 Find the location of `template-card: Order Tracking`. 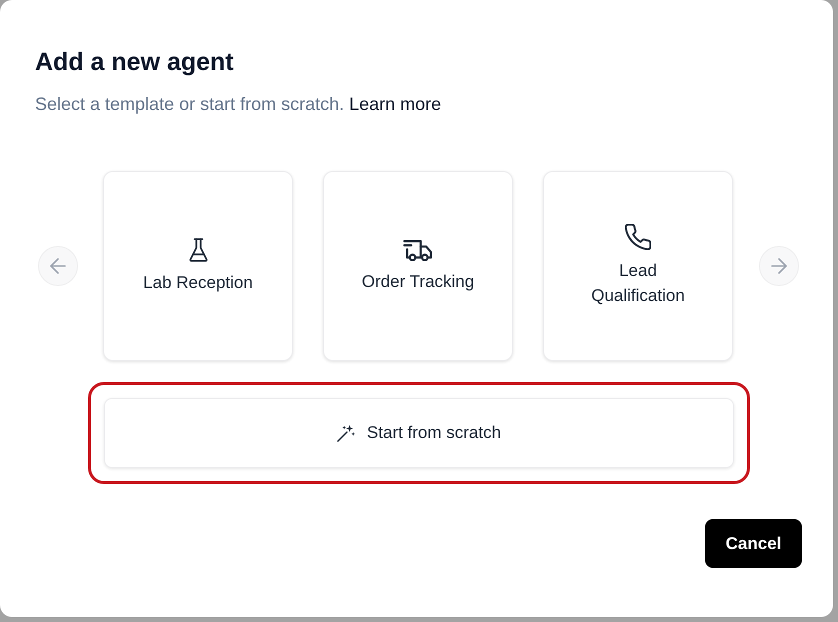

template-card: Order Tracking is located at coordinates (418, 266).